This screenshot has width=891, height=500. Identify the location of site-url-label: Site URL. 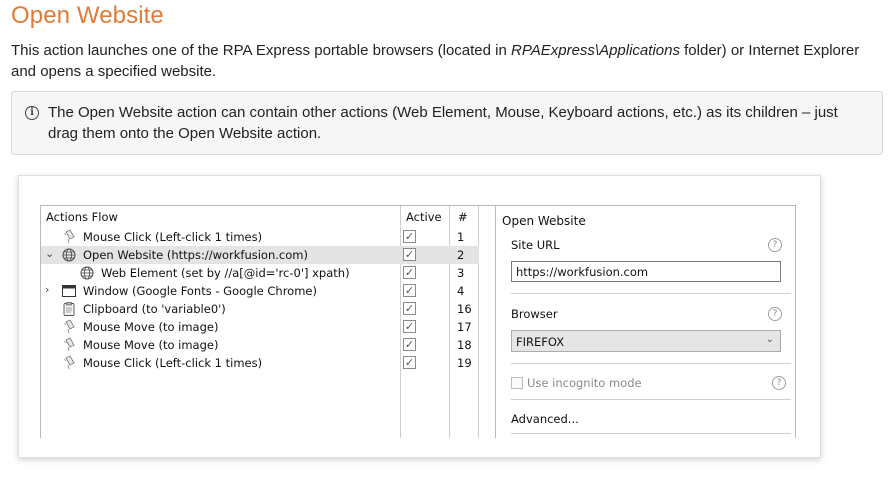
(535, 245).